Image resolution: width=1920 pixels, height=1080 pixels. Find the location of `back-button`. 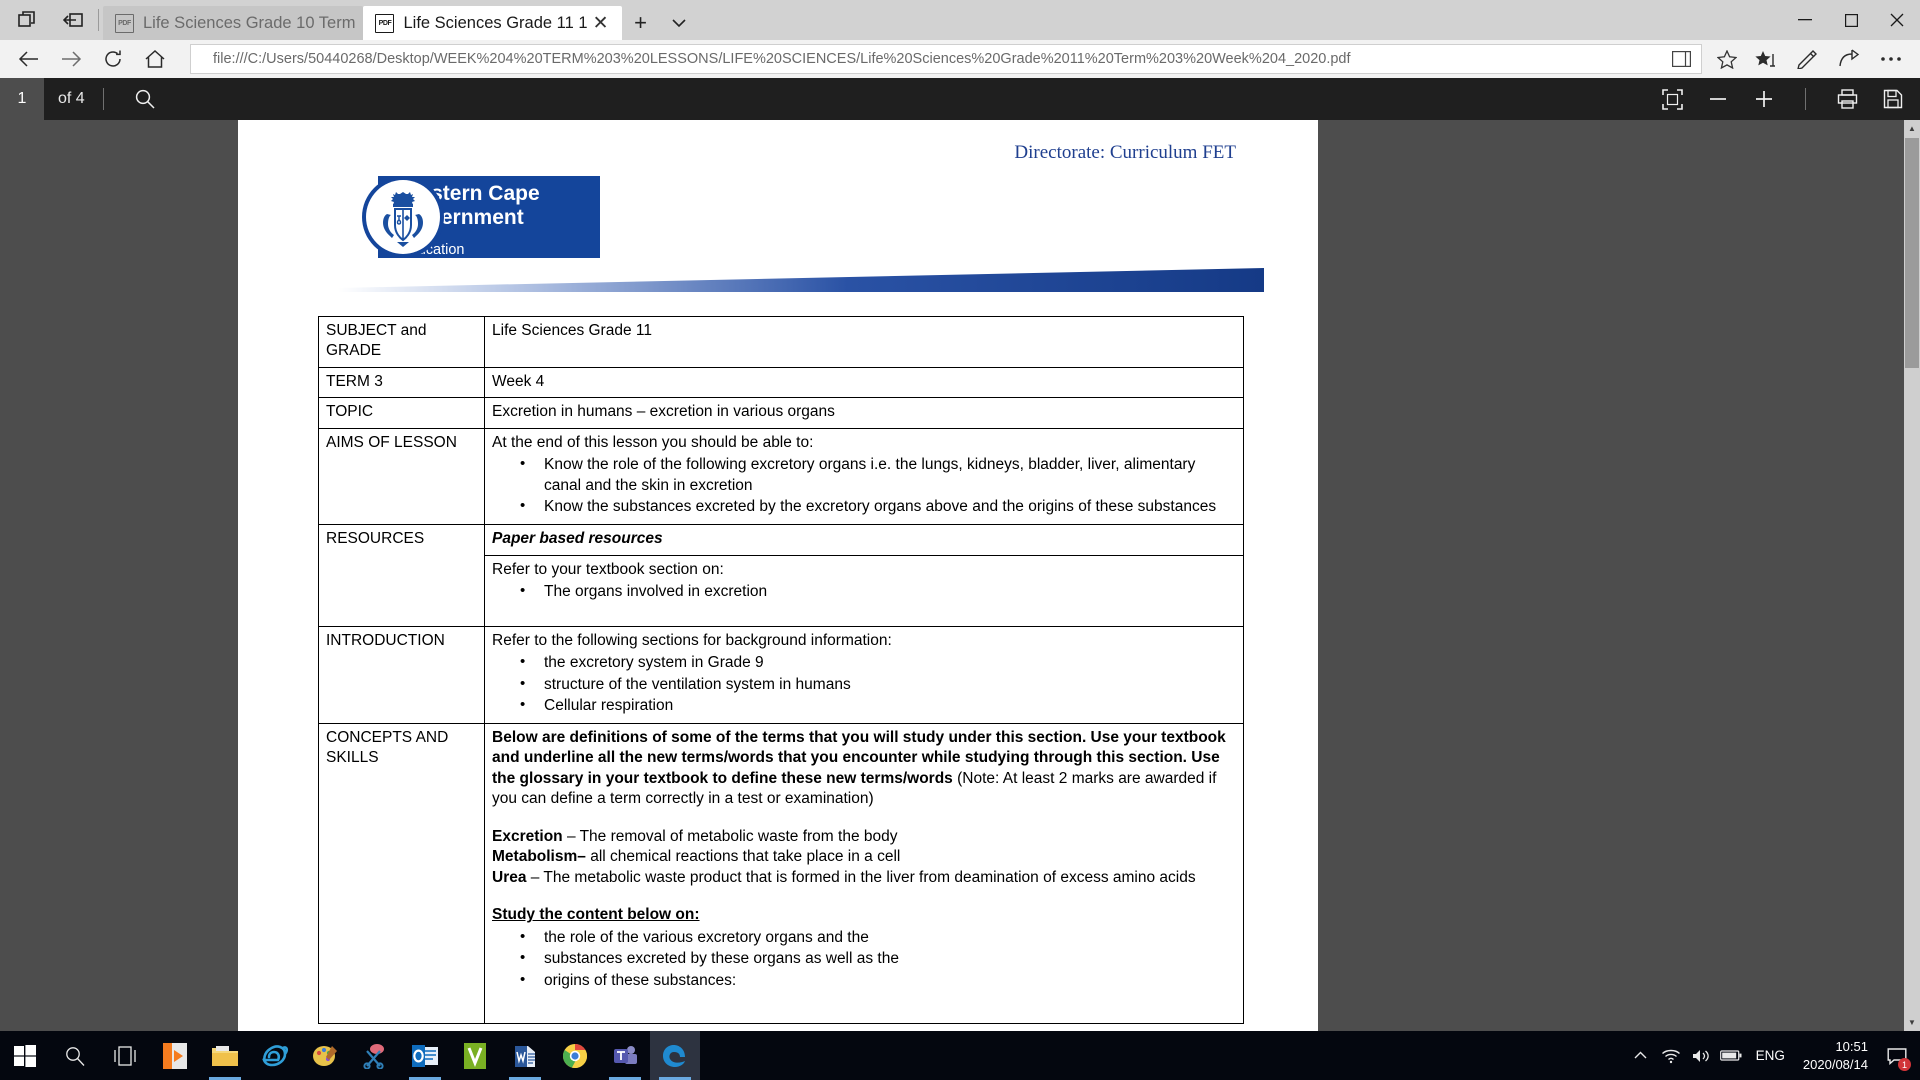

back-button is located at coordinates (29, 59).